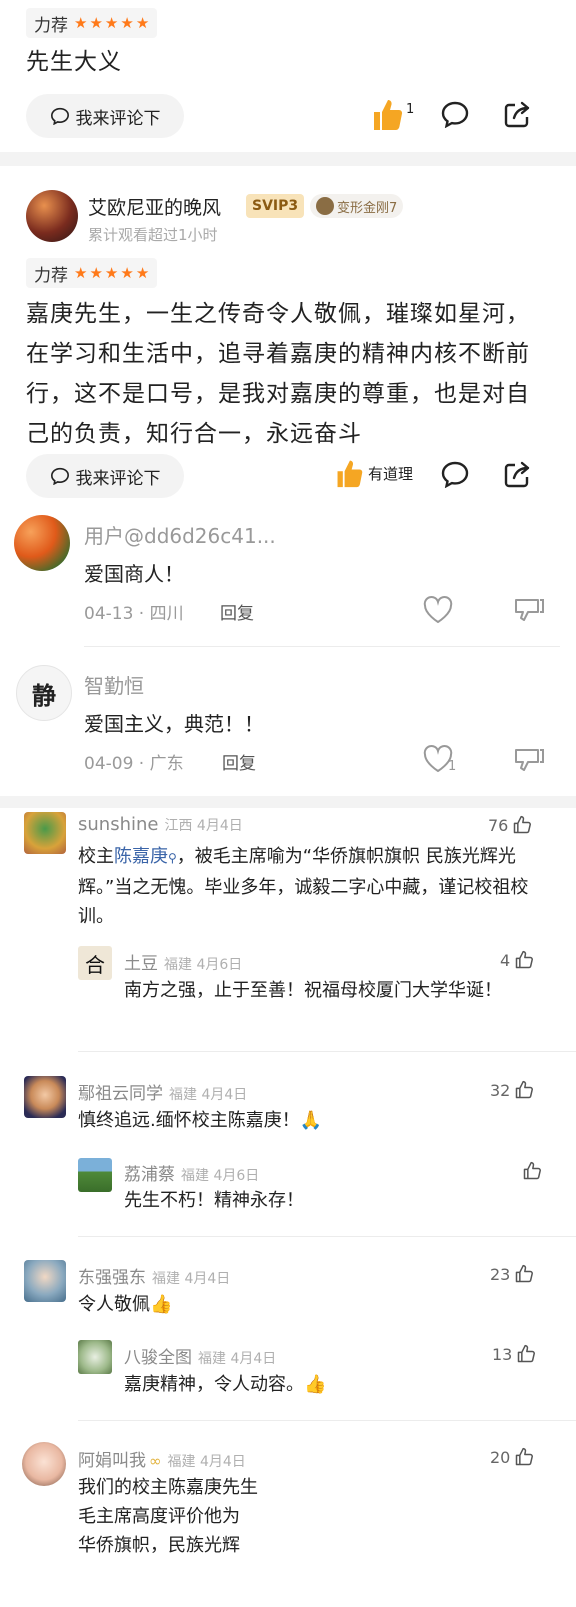 This screenshot has width=576, height=1607. What do you see at coordinates (512, 1274) in the screenshot?
I see `comment-like-button: 23` at bounding box center [512, 1274].